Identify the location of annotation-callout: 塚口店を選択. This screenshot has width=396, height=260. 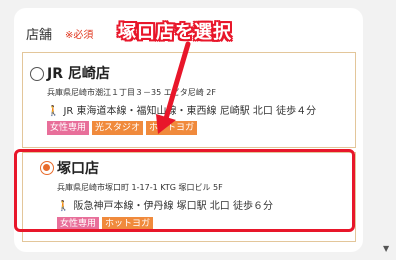
(175, 32).